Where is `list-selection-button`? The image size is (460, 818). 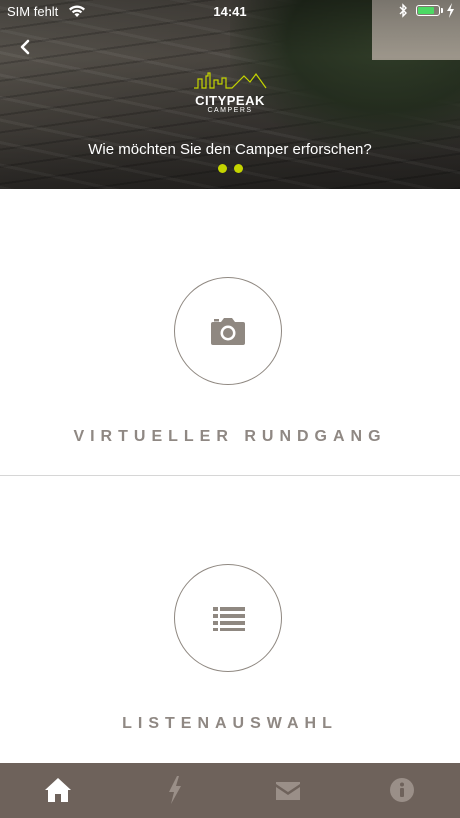
list-selection-button is located at coordinates (228, 618).